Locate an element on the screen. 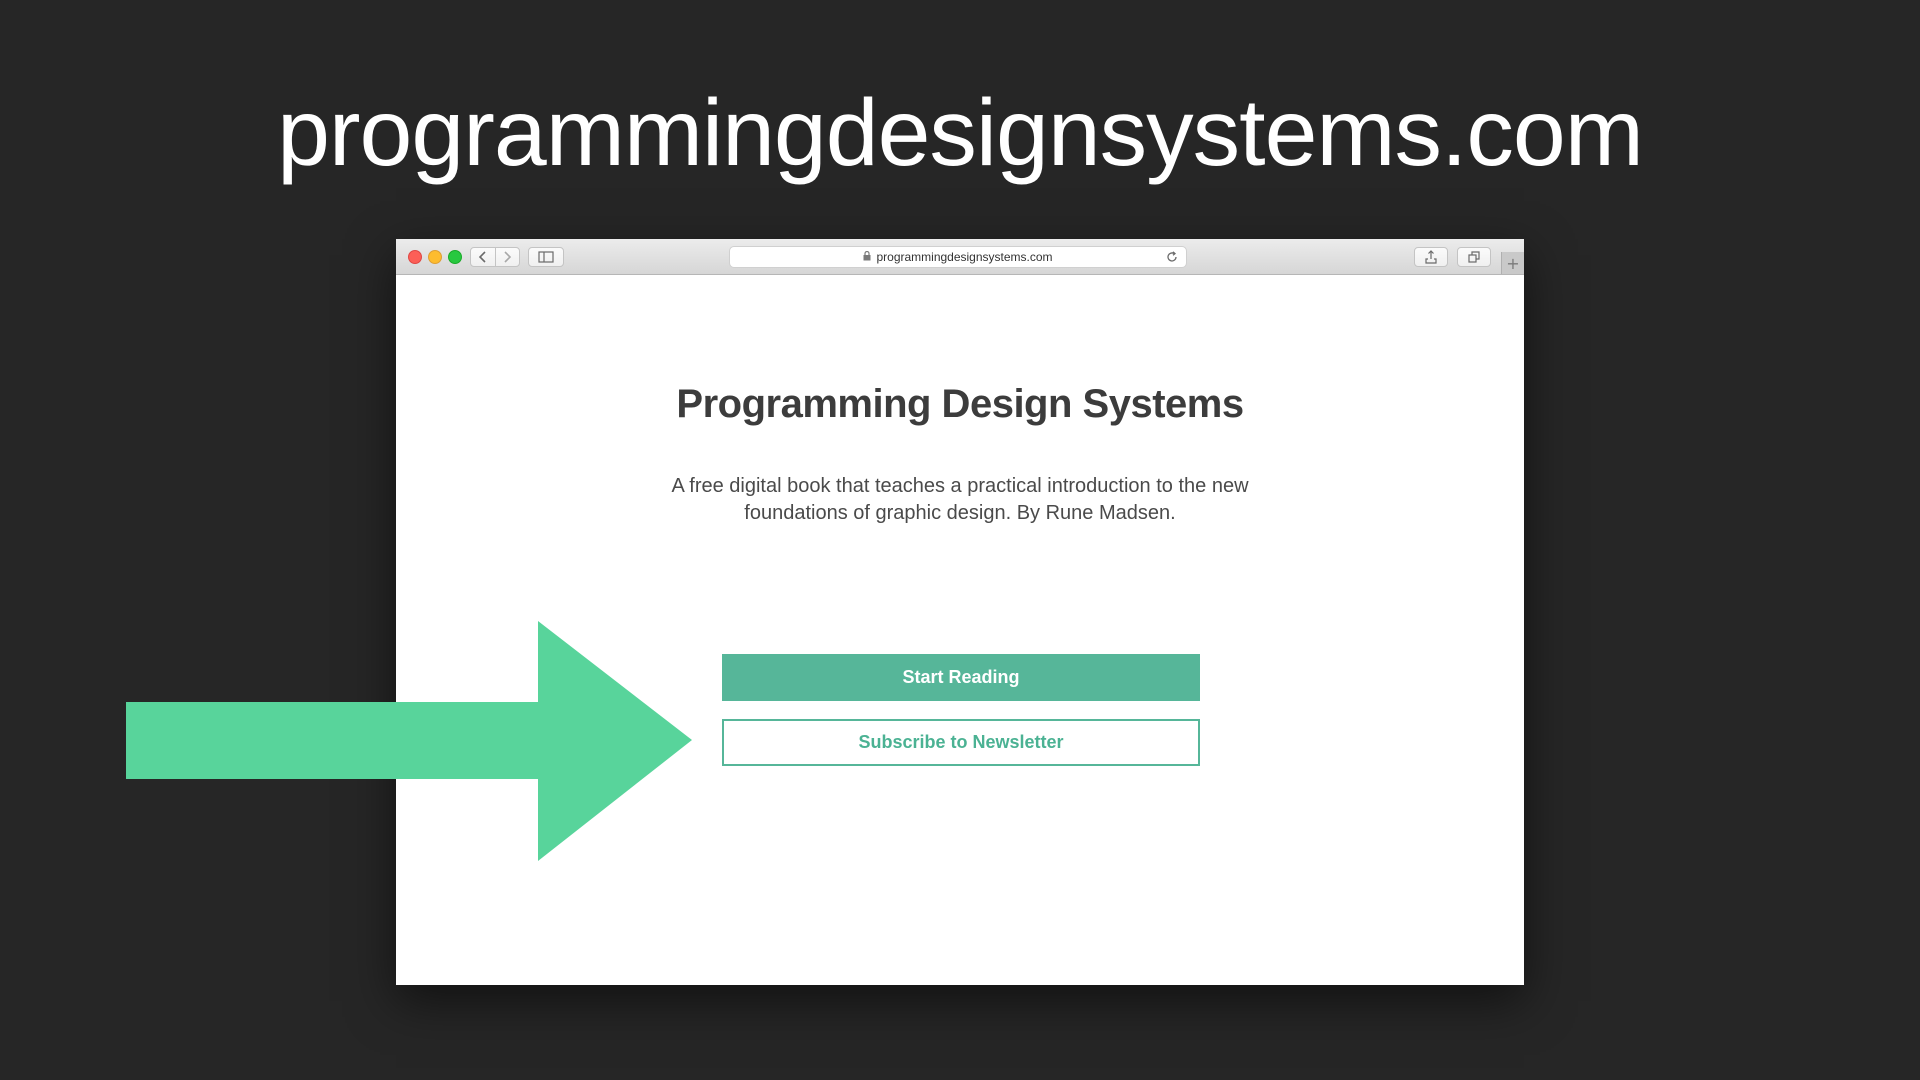  start-reading-button: Start Reading is located at coordinates (961, 677).